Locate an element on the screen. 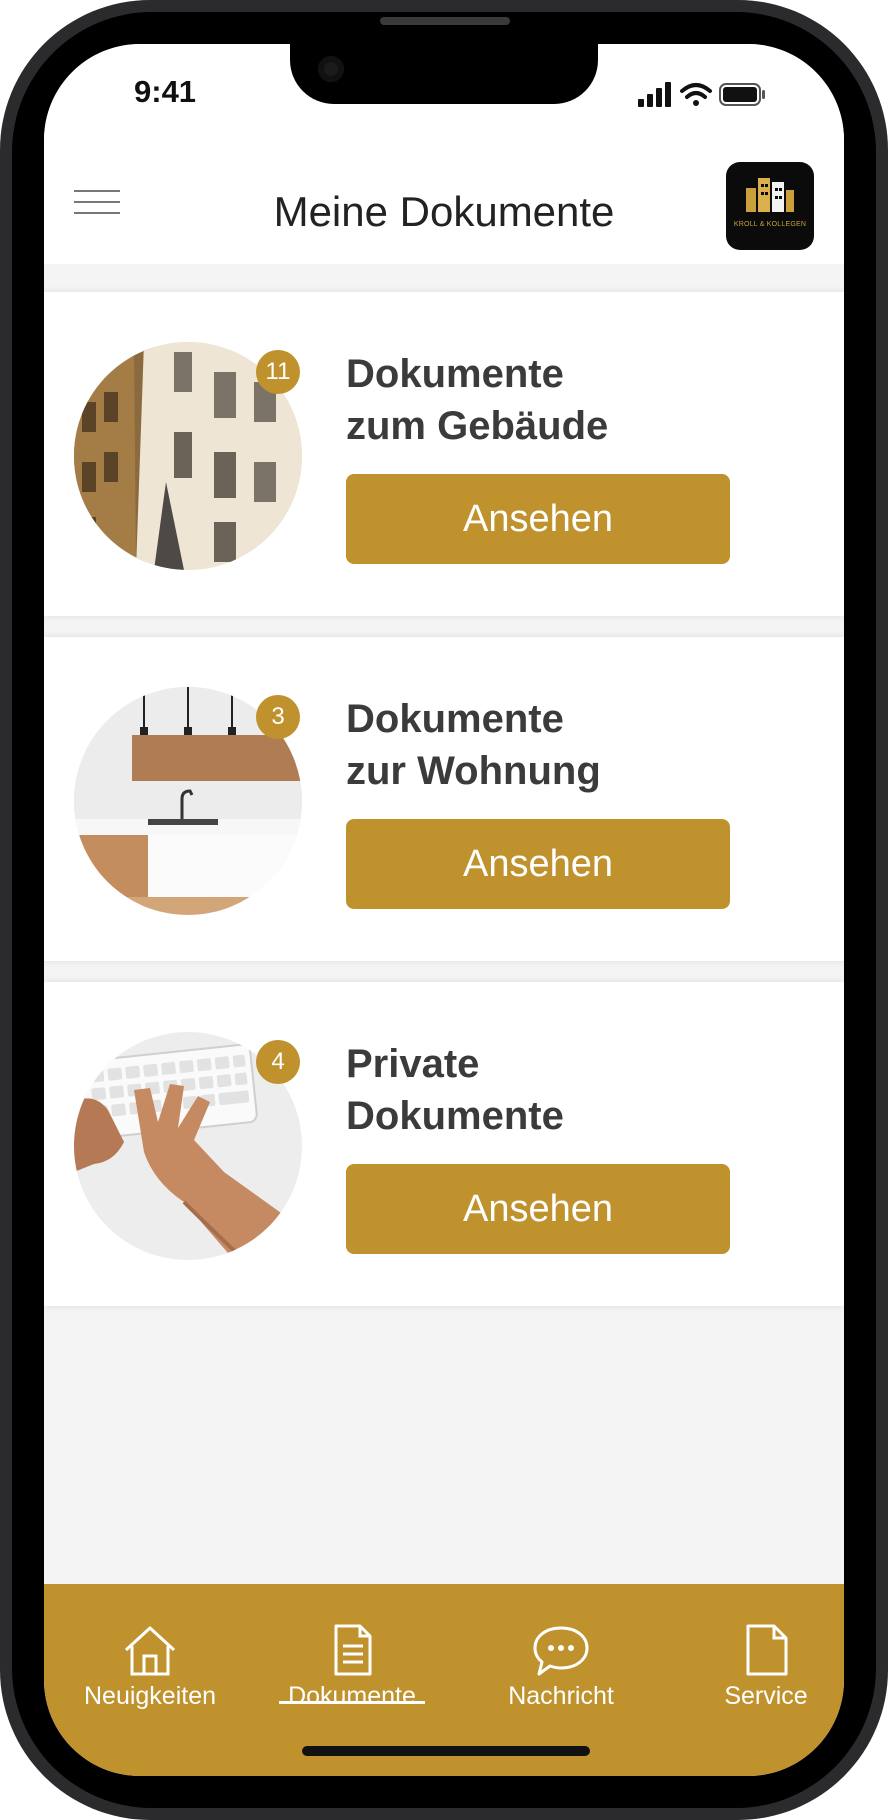 The width and height of the screenshot is (888, 1820). card-title: Private Dokumente is located at coordinates (455, 1090).